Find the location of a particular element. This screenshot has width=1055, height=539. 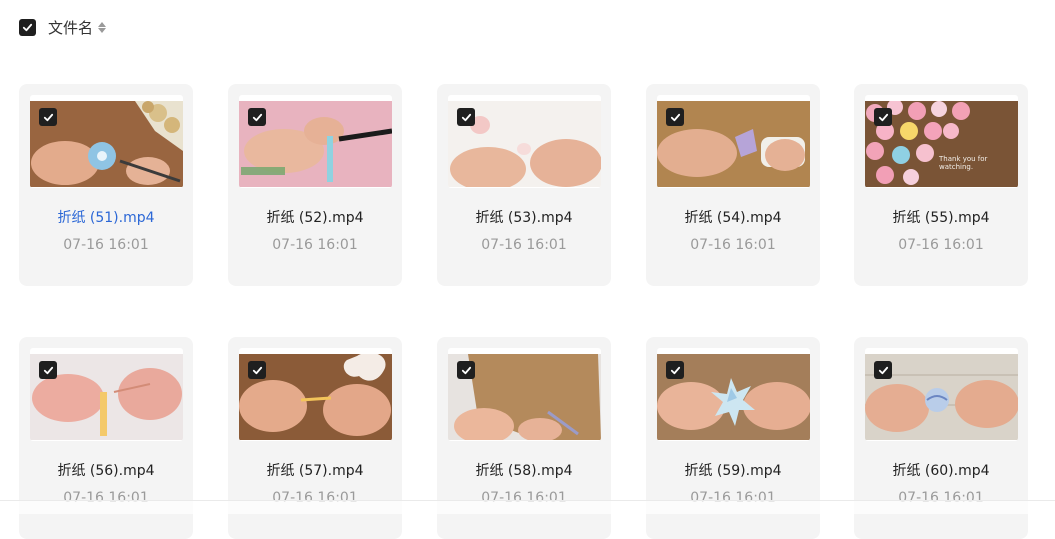

file-card: 折纸 (53).mp4 07-16 16:01 is located at coordinates (524, 185).